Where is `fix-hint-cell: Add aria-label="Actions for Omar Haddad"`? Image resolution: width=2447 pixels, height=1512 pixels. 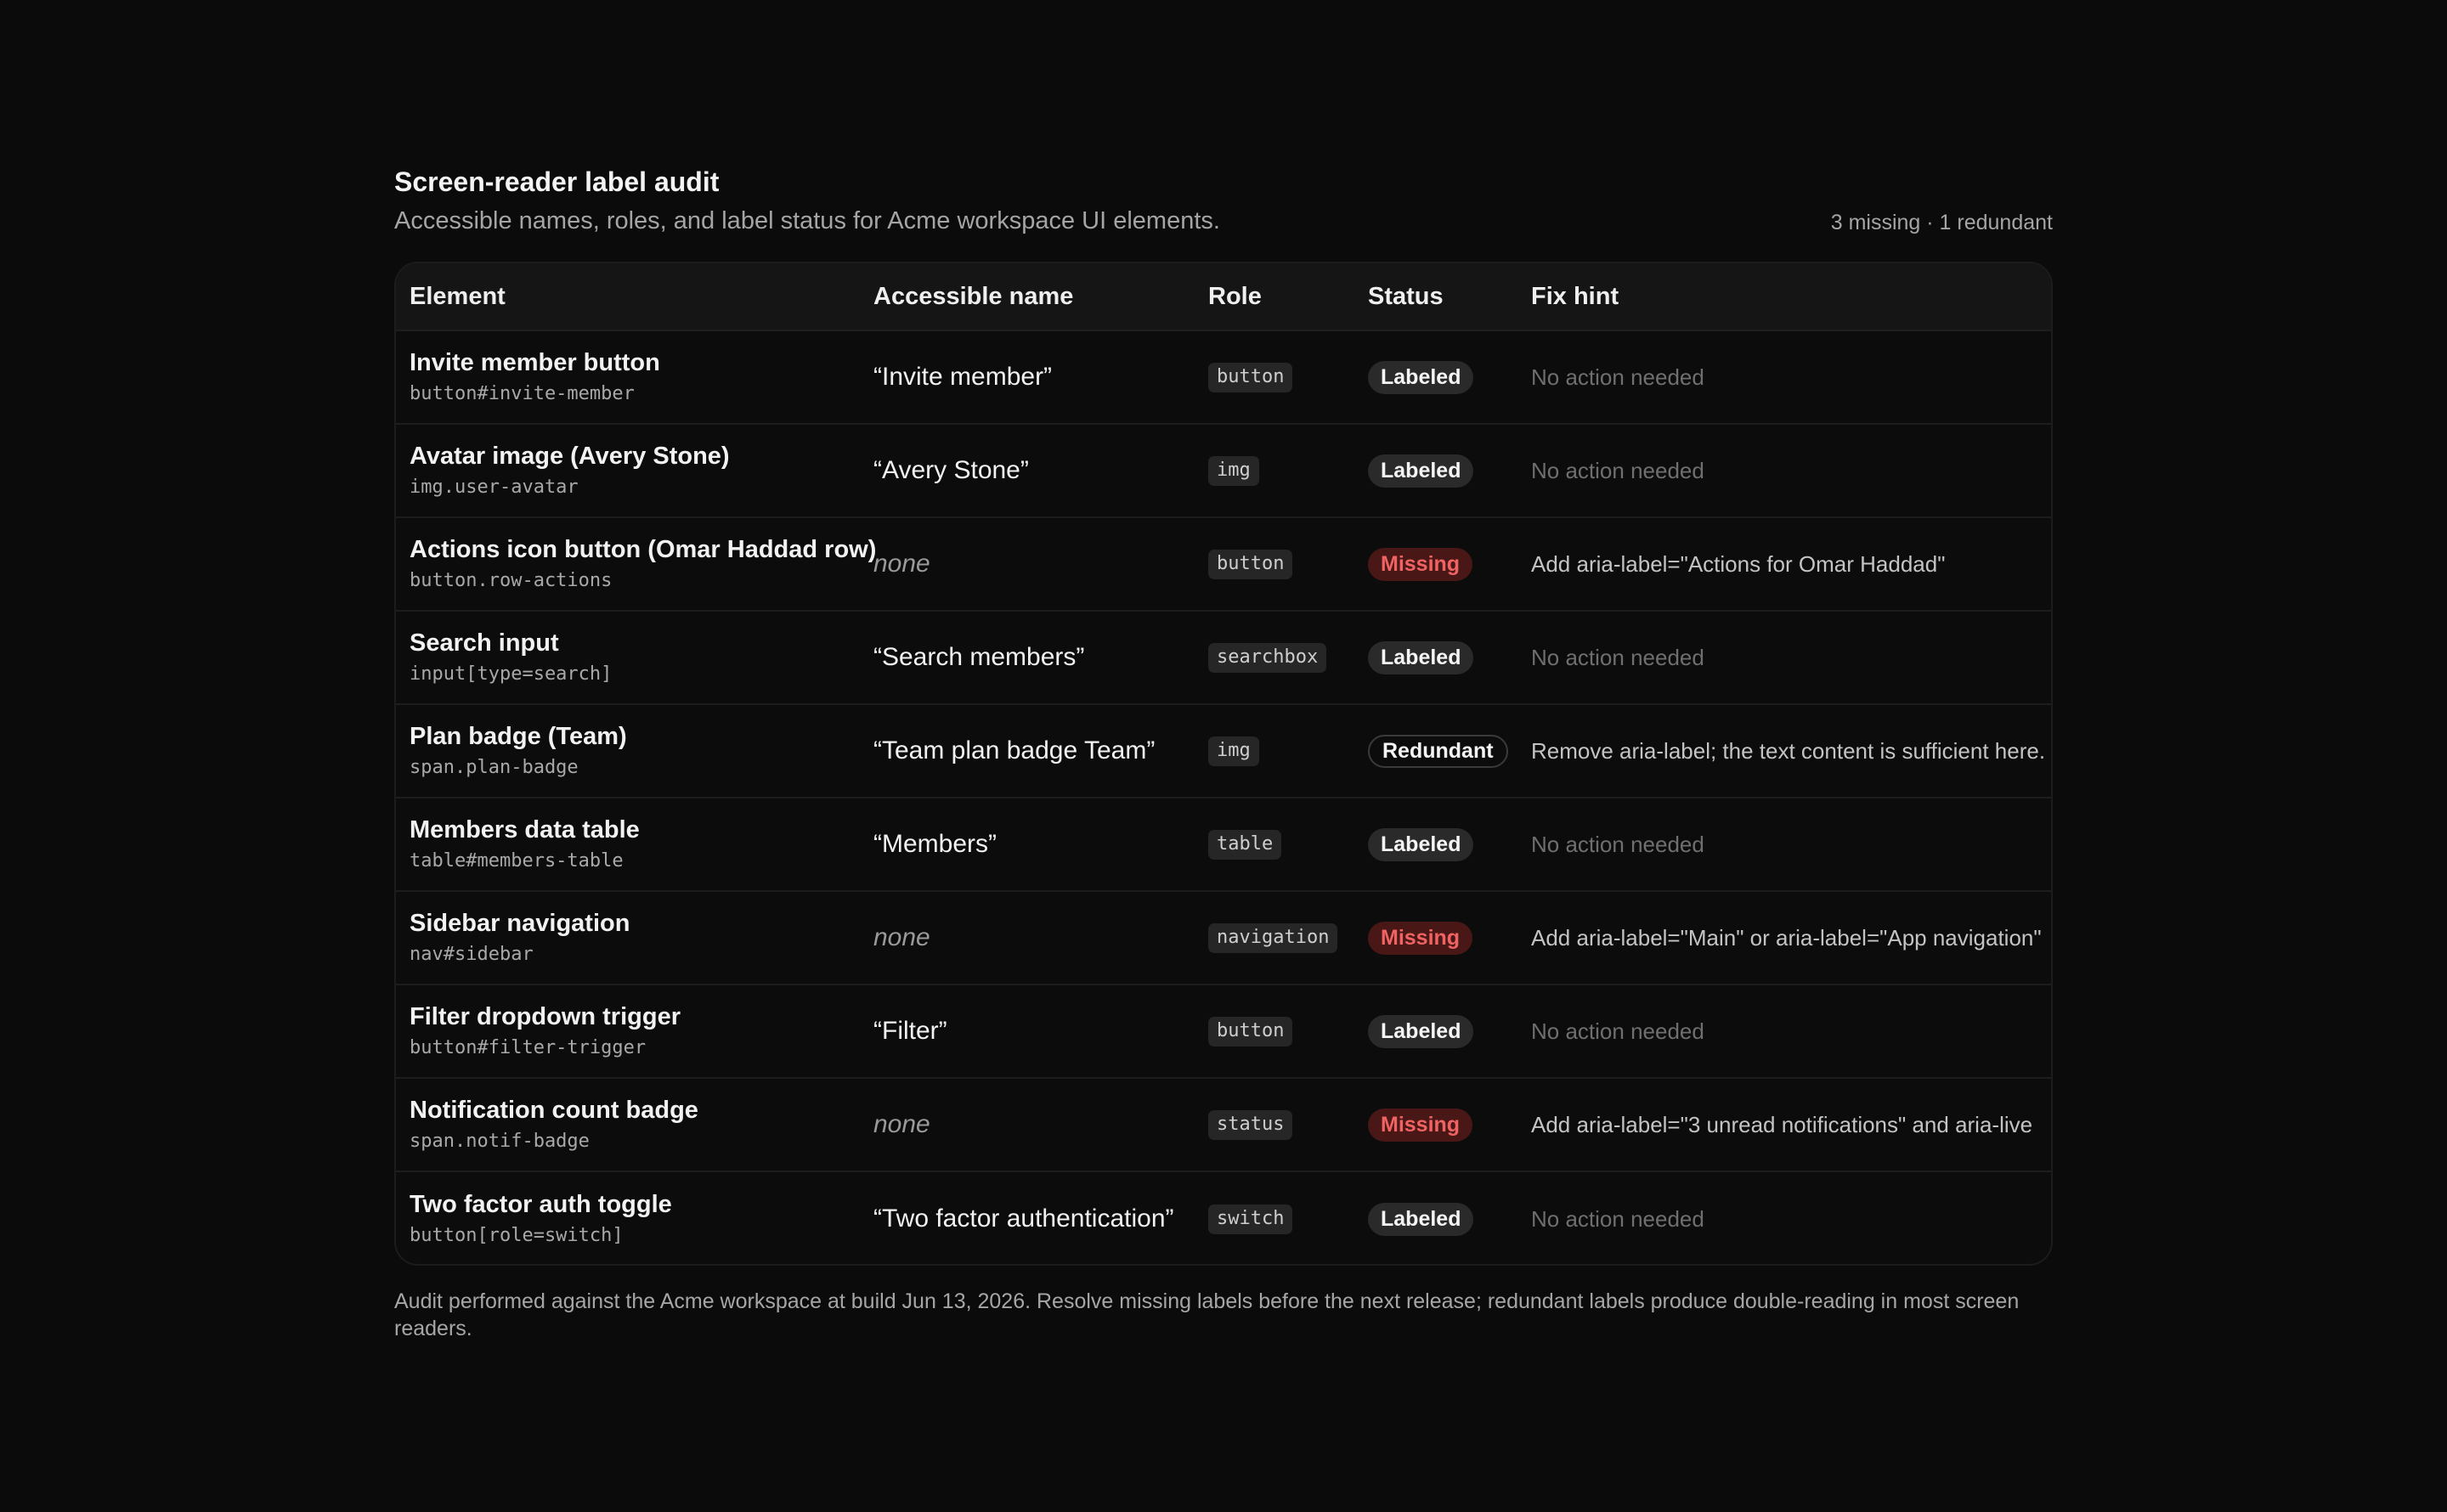 fix-hint-cell: Add aria-label="Actions for Omar Haddad" is located at coordinates (1791, 564).